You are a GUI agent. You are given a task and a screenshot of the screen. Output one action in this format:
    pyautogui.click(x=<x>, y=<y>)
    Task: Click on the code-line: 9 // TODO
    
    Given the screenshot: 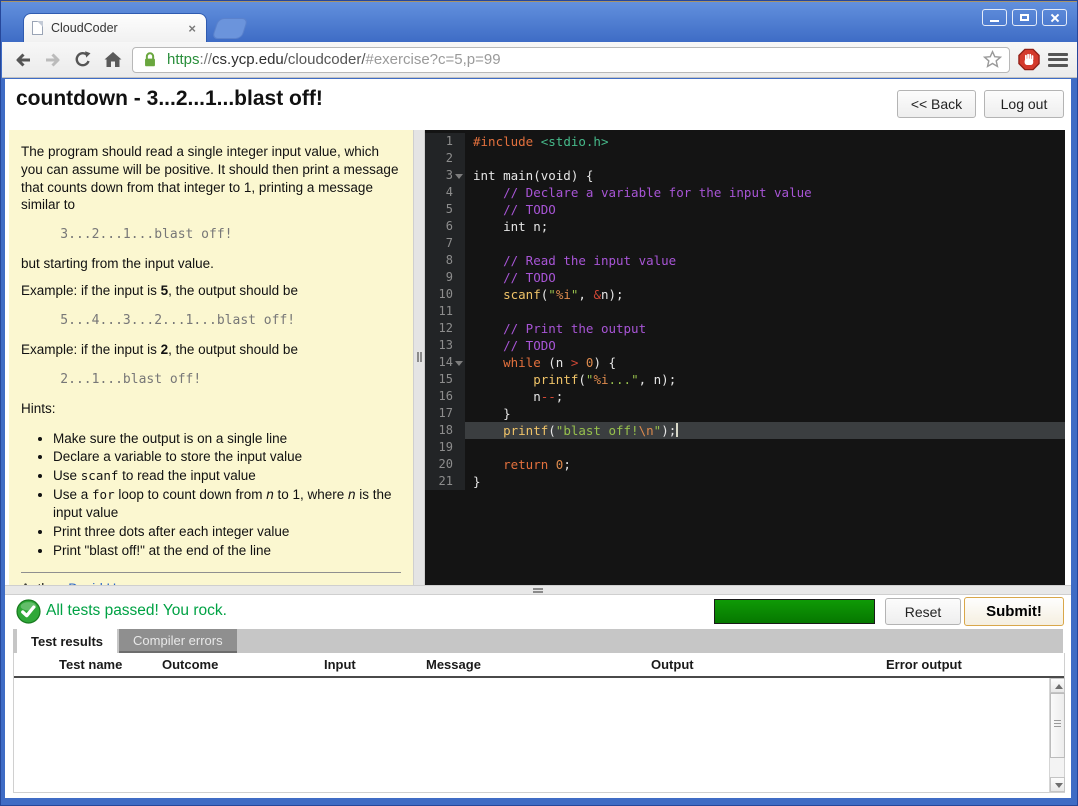 What is the action you would take?
    pyautogui.click(x=745, y=277)
    